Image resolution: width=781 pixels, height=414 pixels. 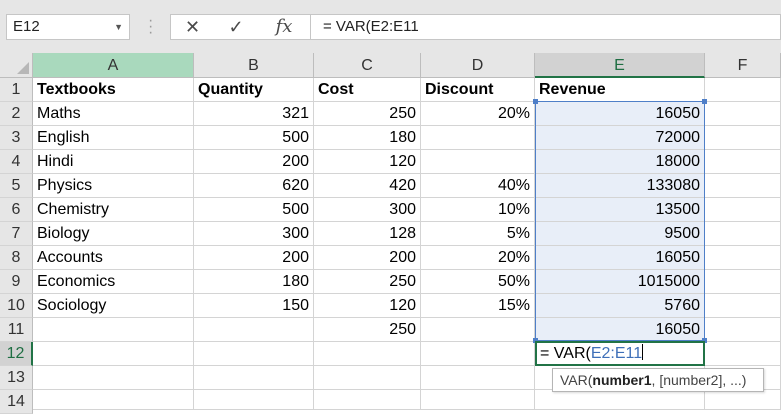 What do you see at coordinates (254, 354) in the screenshot?
I see `cell-b12` at bounding box center [254, 354].